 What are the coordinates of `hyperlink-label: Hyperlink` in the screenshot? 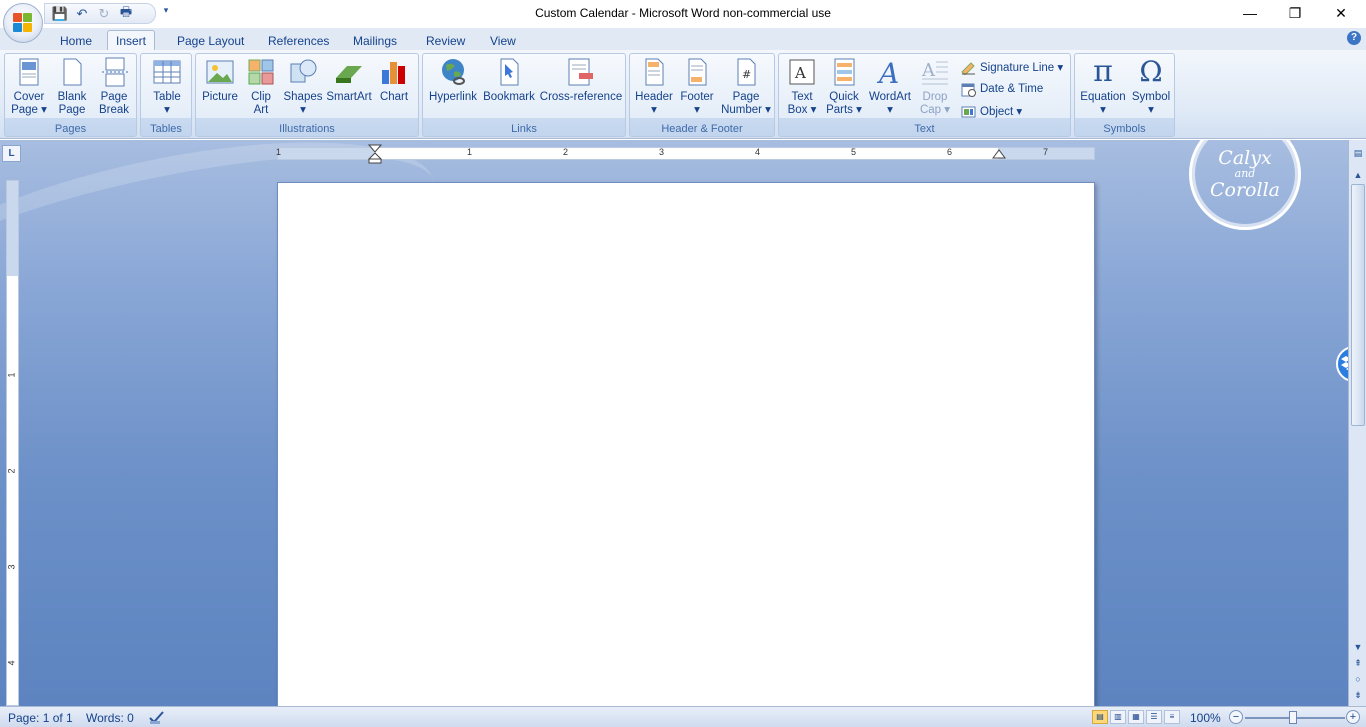 It's located at (453, 97).